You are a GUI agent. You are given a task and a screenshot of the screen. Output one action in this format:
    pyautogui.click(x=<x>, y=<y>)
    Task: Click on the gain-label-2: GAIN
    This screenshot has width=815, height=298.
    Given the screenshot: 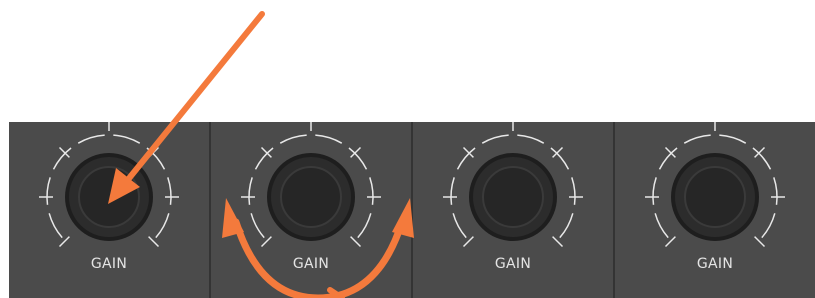 What is the action you would take?
    pyautogui.click(x=311, y=264)
    